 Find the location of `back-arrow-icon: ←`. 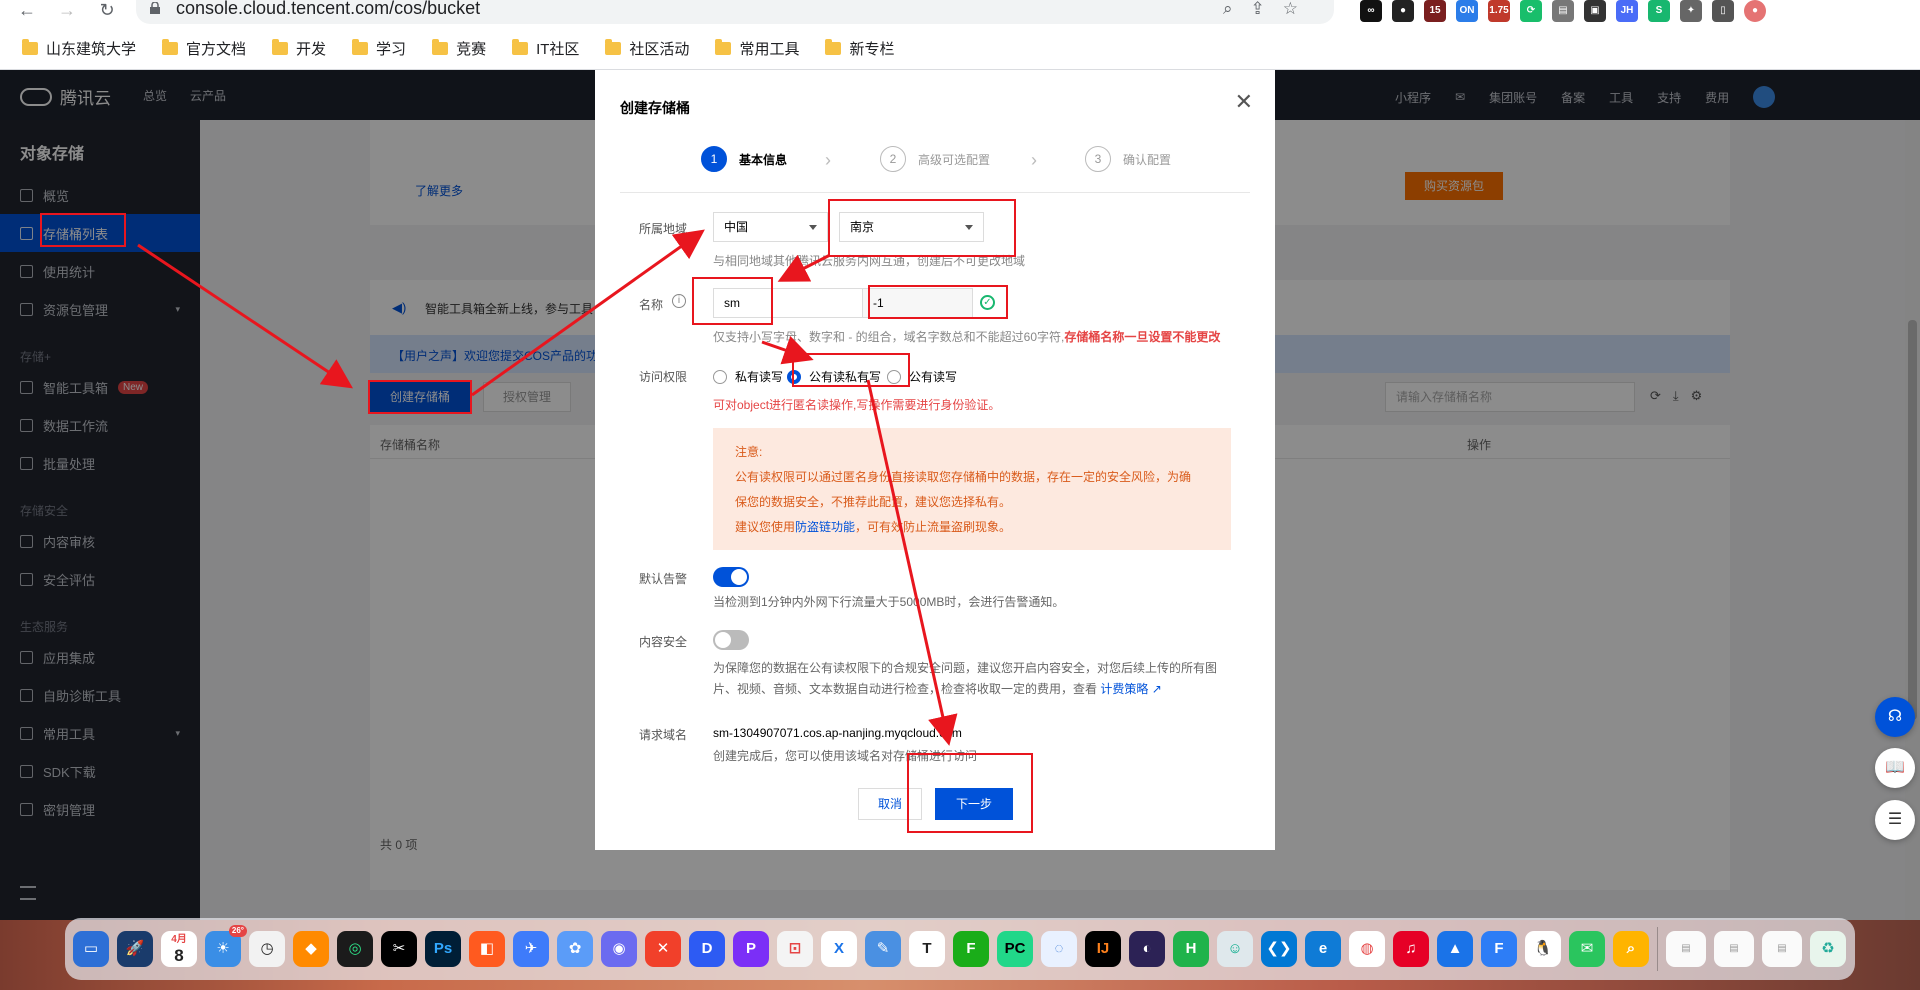

back-arrow-icon: ← is located at coordinates (27, 11).